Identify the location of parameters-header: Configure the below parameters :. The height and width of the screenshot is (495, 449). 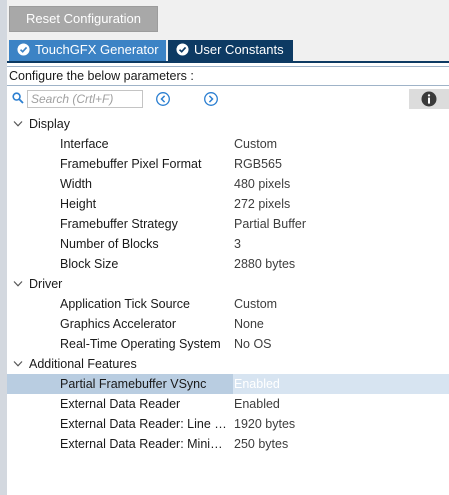
(228, 76).